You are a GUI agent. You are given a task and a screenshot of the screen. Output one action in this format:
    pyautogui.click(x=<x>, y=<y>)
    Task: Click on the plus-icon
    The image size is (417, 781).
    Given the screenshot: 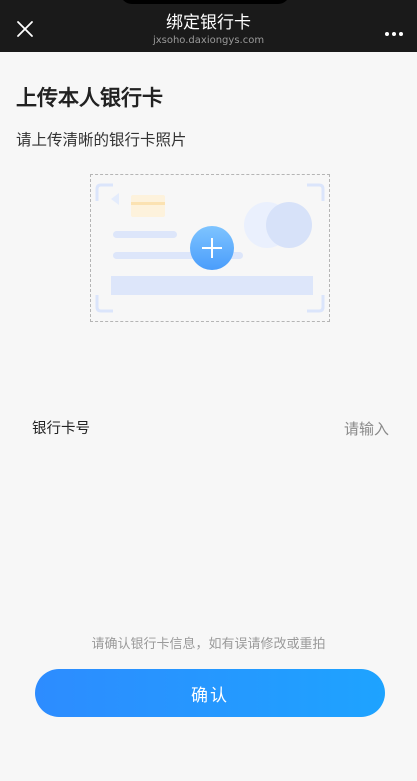 What is the action you would take?
    pyautogui.click(x=212, y=248)
    